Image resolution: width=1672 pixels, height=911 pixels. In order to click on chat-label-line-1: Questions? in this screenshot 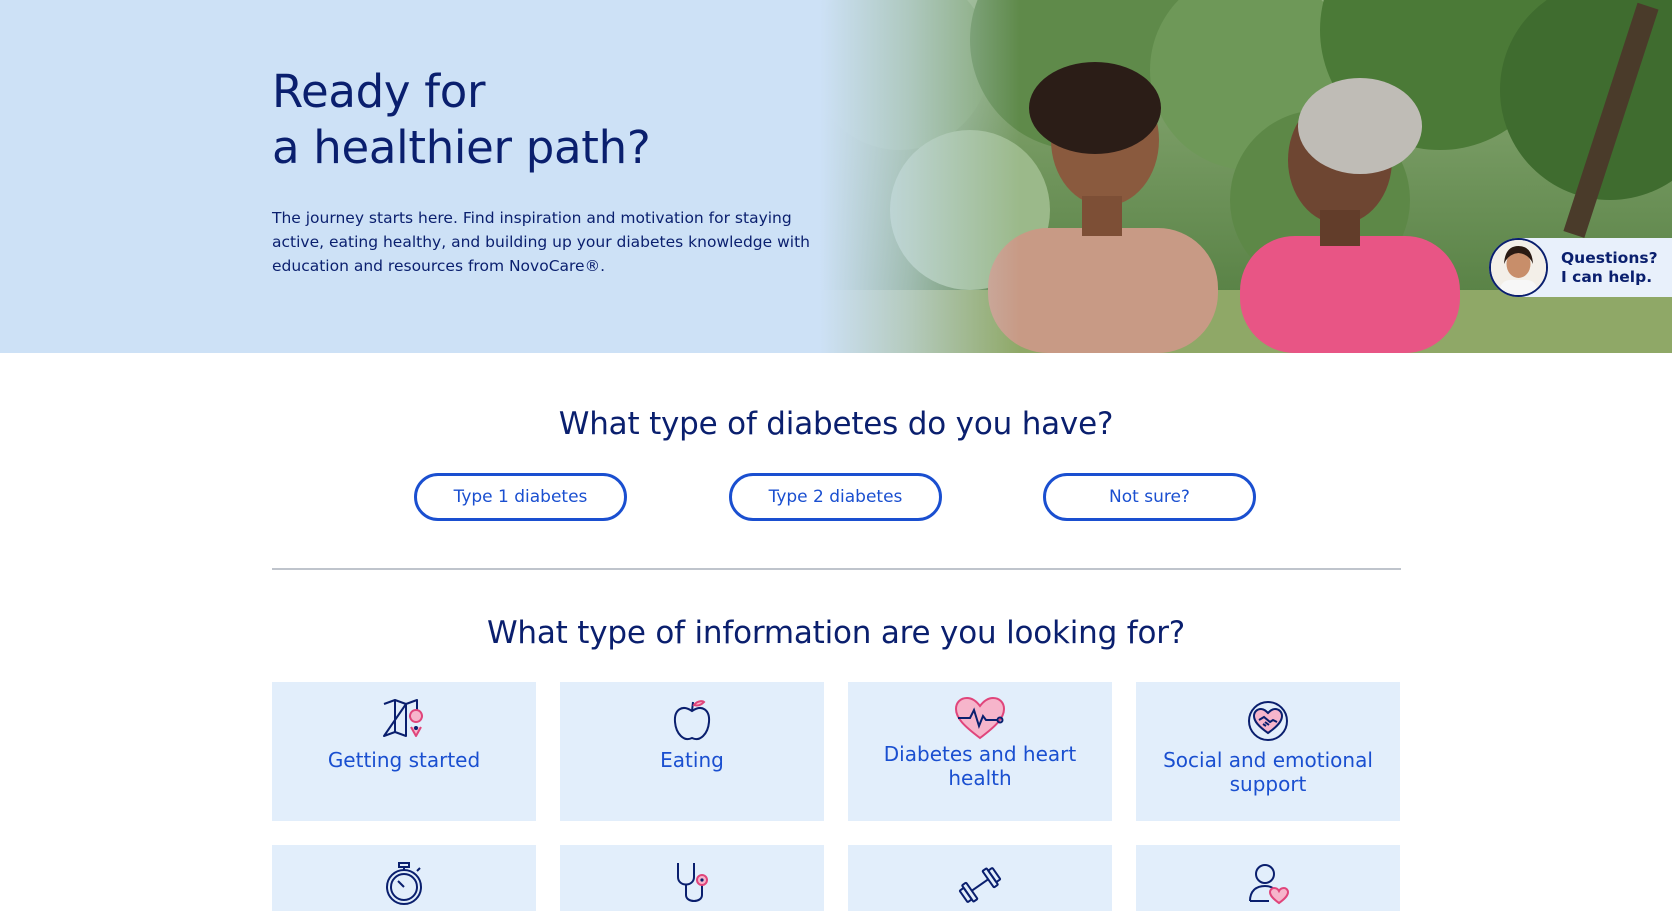, I will do `click(1609, 257)`.